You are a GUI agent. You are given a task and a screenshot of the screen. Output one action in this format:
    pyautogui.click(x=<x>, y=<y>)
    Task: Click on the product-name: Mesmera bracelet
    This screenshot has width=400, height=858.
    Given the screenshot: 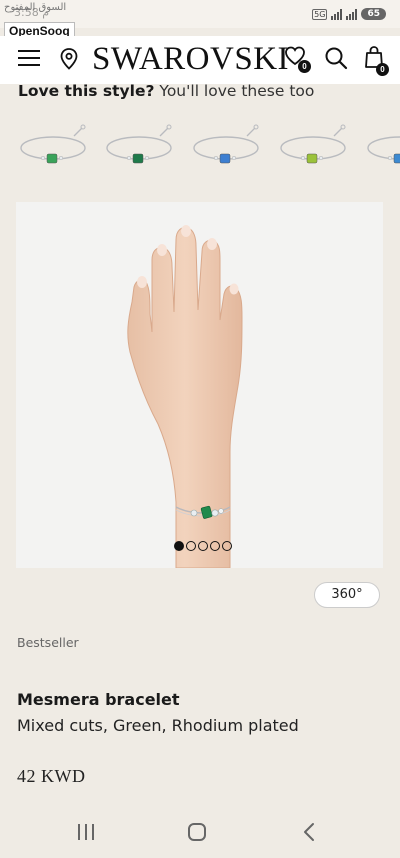 What is the action you would take?
    pyautogui.click(x=98, y=699)
    